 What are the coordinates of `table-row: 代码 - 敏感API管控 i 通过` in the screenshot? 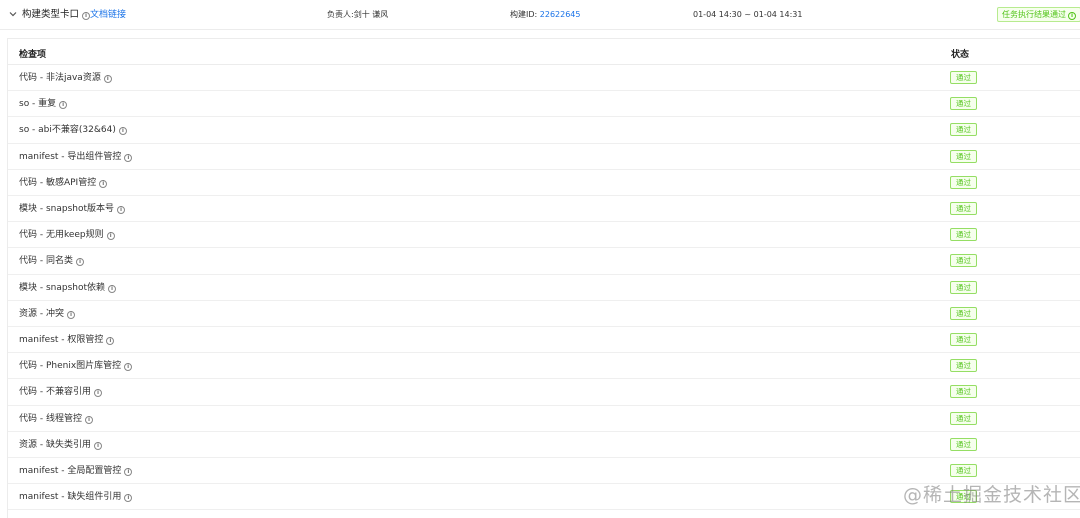 It's located at (544, 183).